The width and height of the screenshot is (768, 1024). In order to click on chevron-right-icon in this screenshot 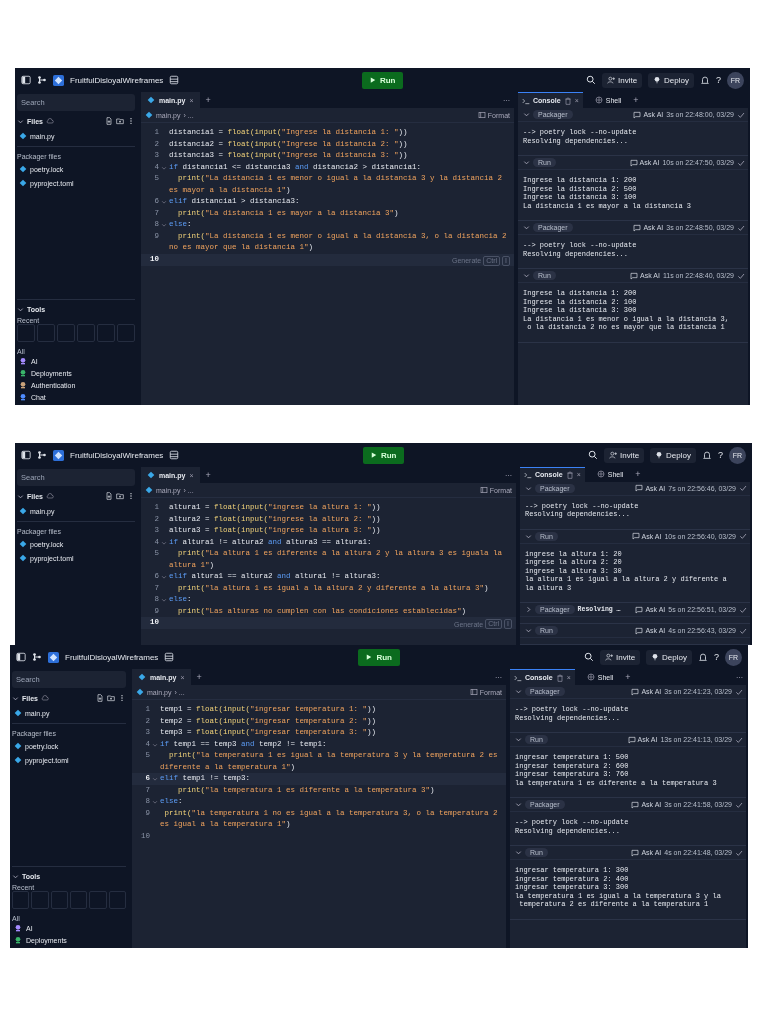, I will do `click(528, 609)`.